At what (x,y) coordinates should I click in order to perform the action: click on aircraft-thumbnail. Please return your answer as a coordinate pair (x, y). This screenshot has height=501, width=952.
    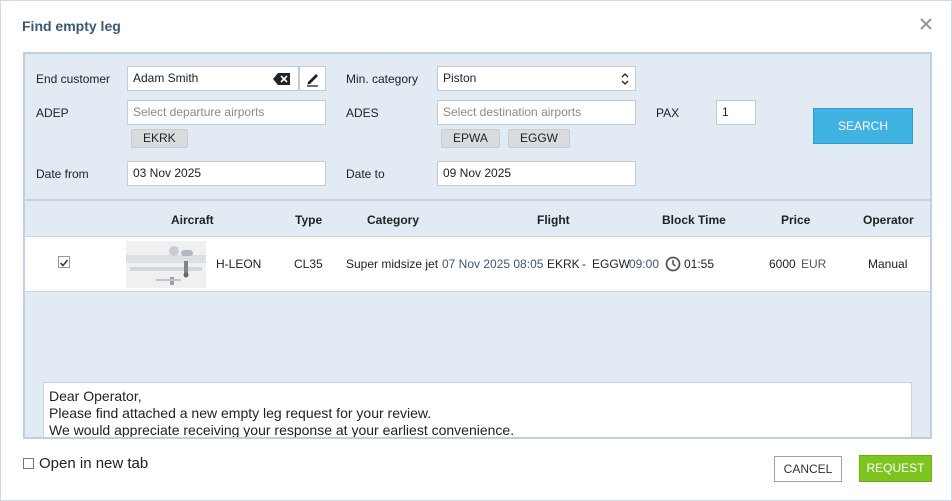
    Looking at the image, I should click on (166, 264).